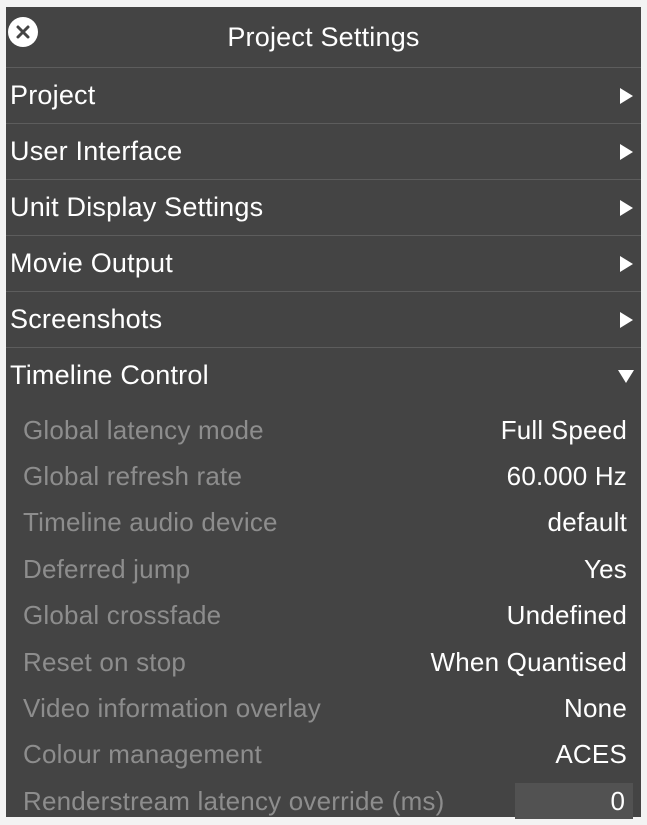 Image resolution: width=647 pixels, height=825 pixels. I want to click on section-user-interface: User Interface, so click(323, 151).